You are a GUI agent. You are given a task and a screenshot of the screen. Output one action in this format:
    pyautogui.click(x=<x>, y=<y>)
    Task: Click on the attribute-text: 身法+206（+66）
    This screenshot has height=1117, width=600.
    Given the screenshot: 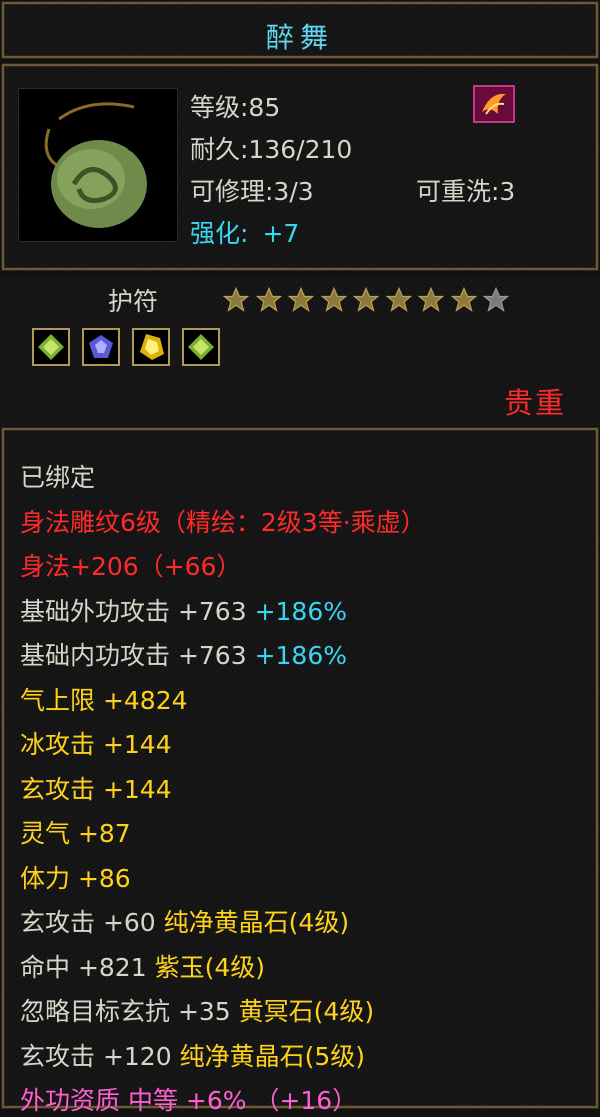 What is the action you would take?
    pyautogui.click(x=131, y=566)
    